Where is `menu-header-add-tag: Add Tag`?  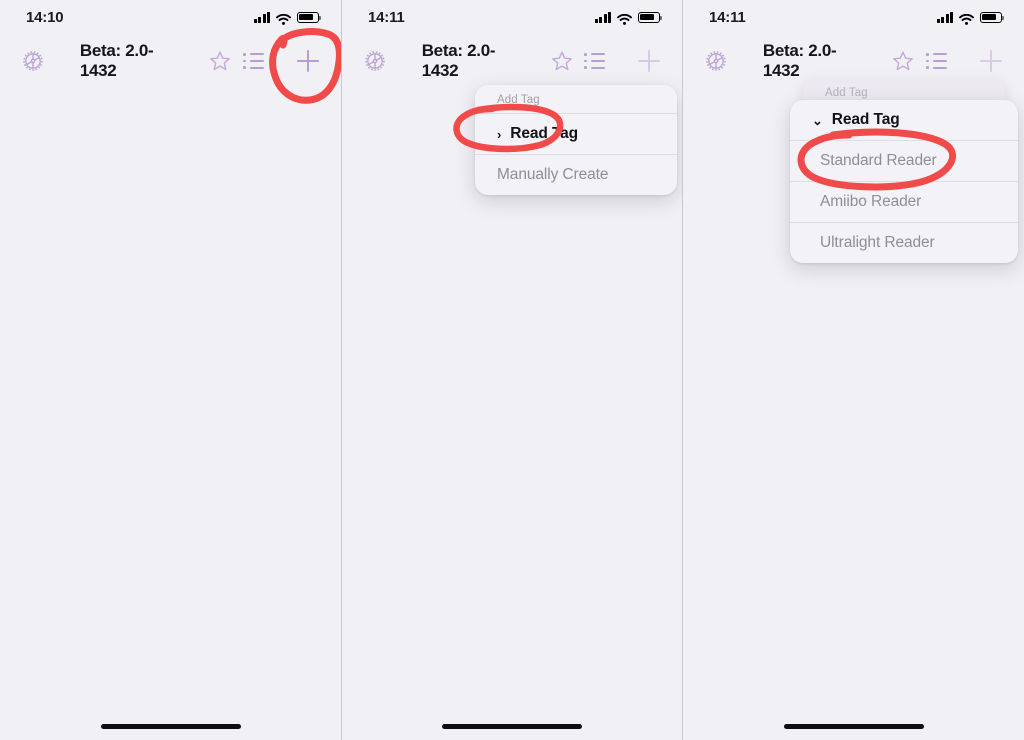
menu-header-add-tag: Add Tag is located at coordinates (576, 99).